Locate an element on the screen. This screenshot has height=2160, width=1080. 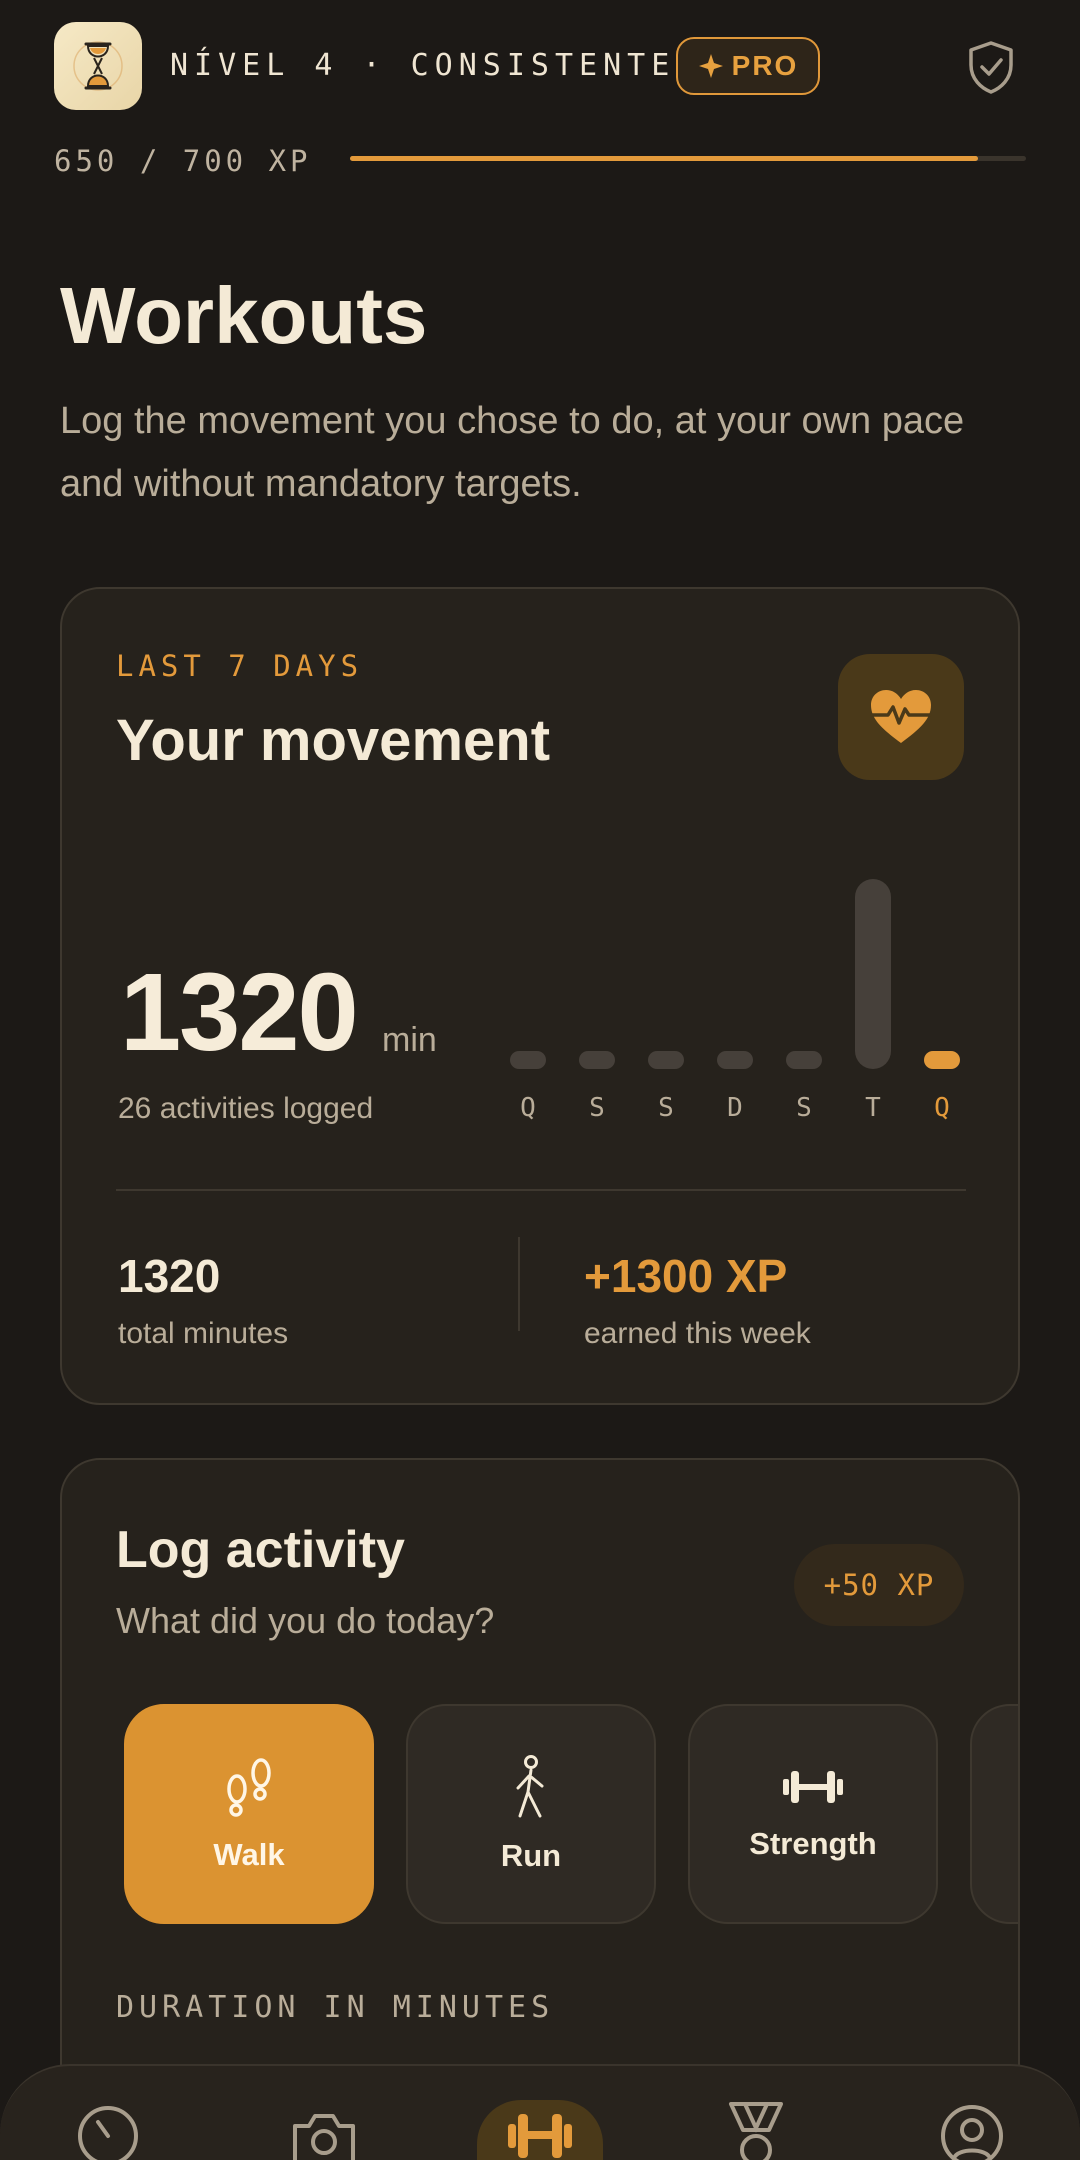
nav-workouts is located at coordinates (540, 2130).